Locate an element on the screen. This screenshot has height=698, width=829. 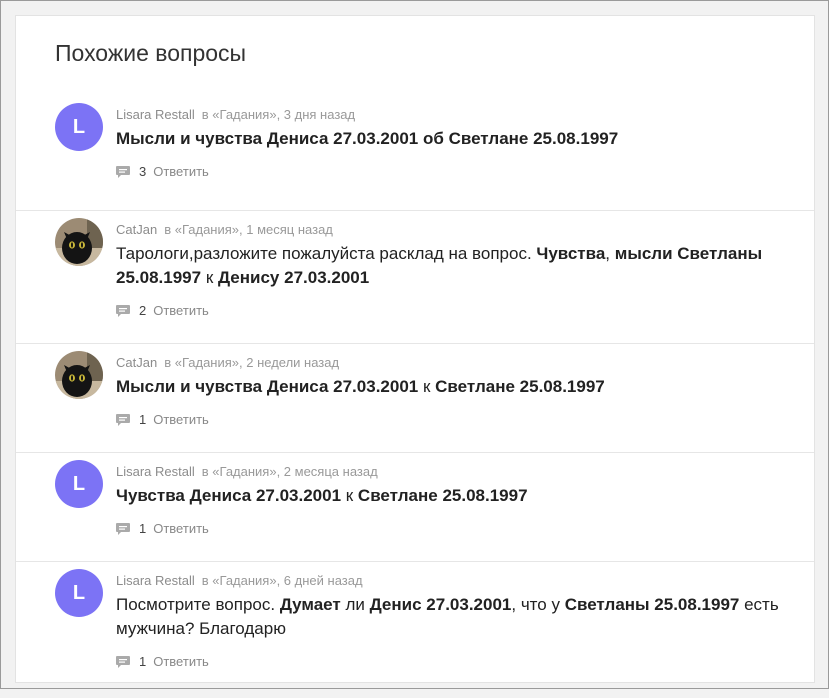
question-meta: Lisara Restall в «Гадания», 6 дней назад is located at coordinates (239, 580).